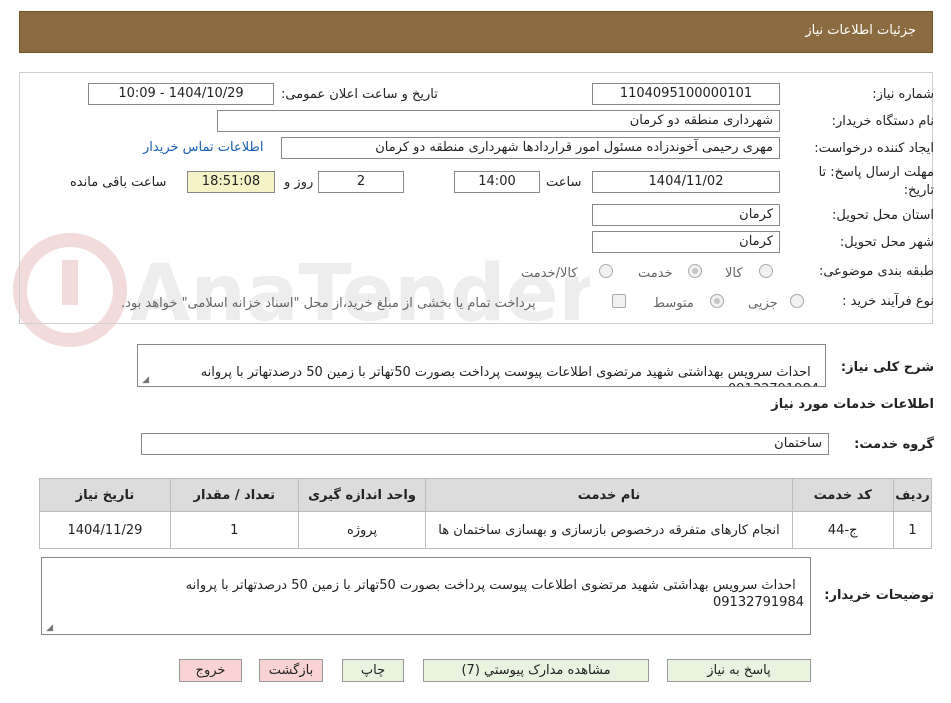  I want to click on need-number-label: شماره نیاز:, so click(903, 94).